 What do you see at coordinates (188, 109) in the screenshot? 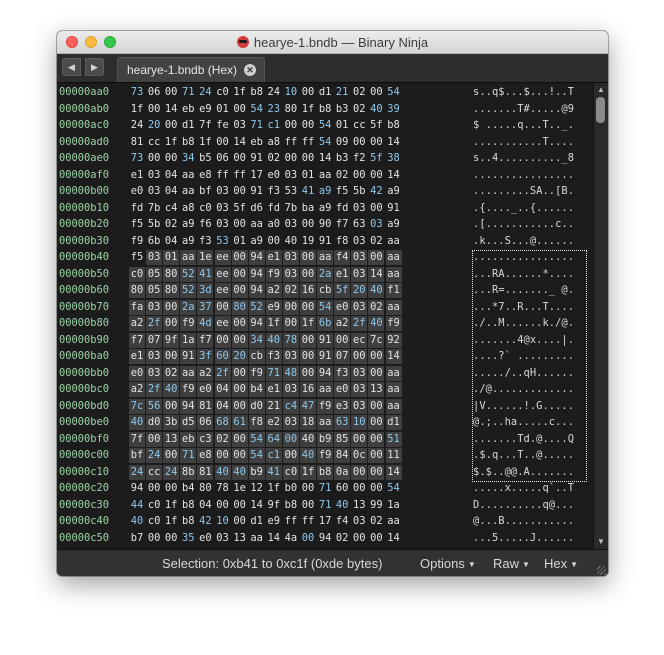
I see `hex-byte: eb` at bounding box center [188, 109].